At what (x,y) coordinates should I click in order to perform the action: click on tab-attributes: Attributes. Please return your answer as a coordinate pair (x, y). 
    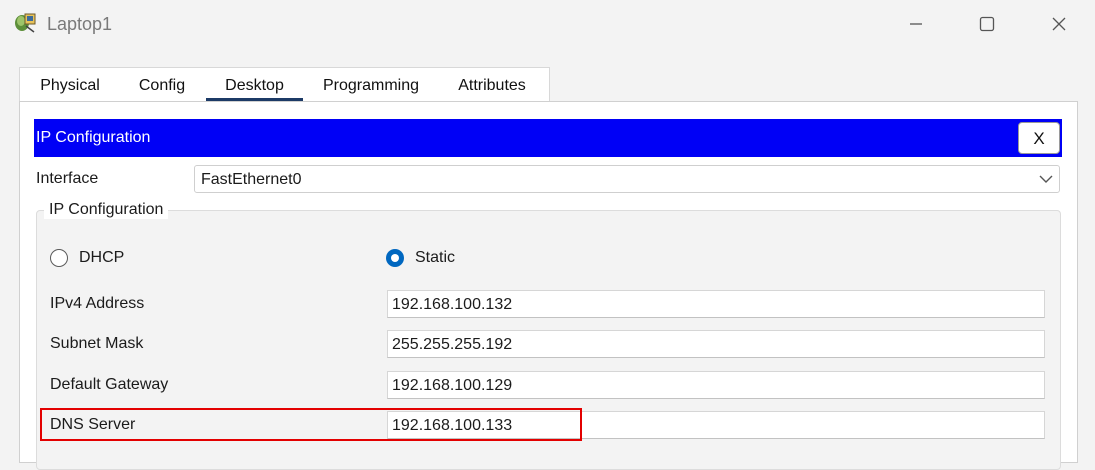
    Looking at the image, I should click on (492, 85).